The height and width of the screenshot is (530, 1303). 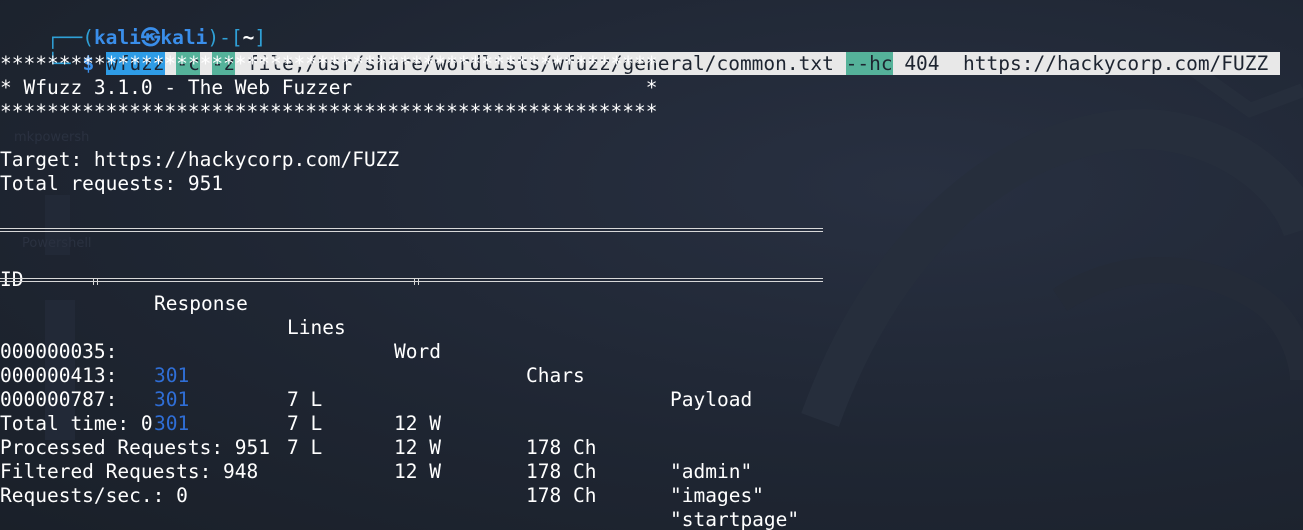 What do you see at coordinates (135, 447) in the screenshot?
I see `summary-processed: Processed Requests: 951` at bounding box center [135, 447].